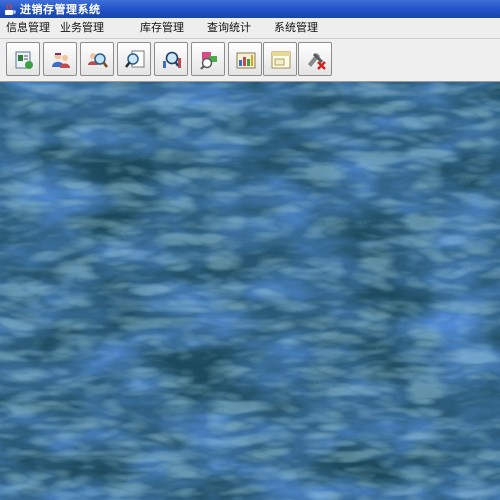  What do you see at coordinates (296, 28) in the screenshot?
I see `menu-system-management: 系统管理` at bounding box center [296, 28].